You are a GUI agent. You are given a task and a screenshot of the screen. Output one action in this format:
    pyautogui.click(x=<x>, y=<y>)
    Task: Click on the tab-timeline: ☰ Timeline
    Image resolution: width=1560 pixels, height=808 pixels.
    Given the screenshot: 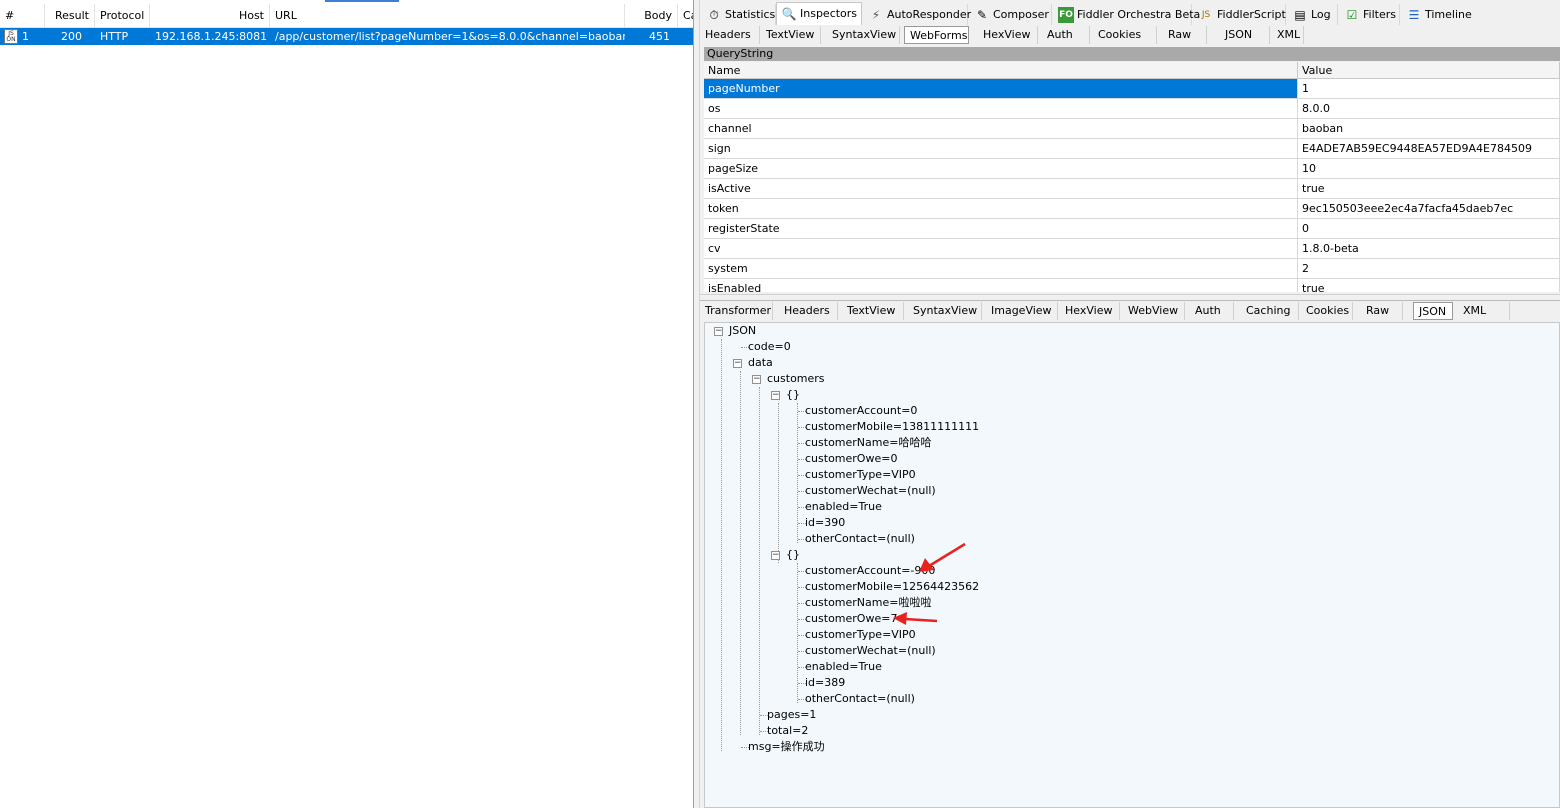 What is the action you would take?
    pyautogui.click(x=1437, y=15)
    